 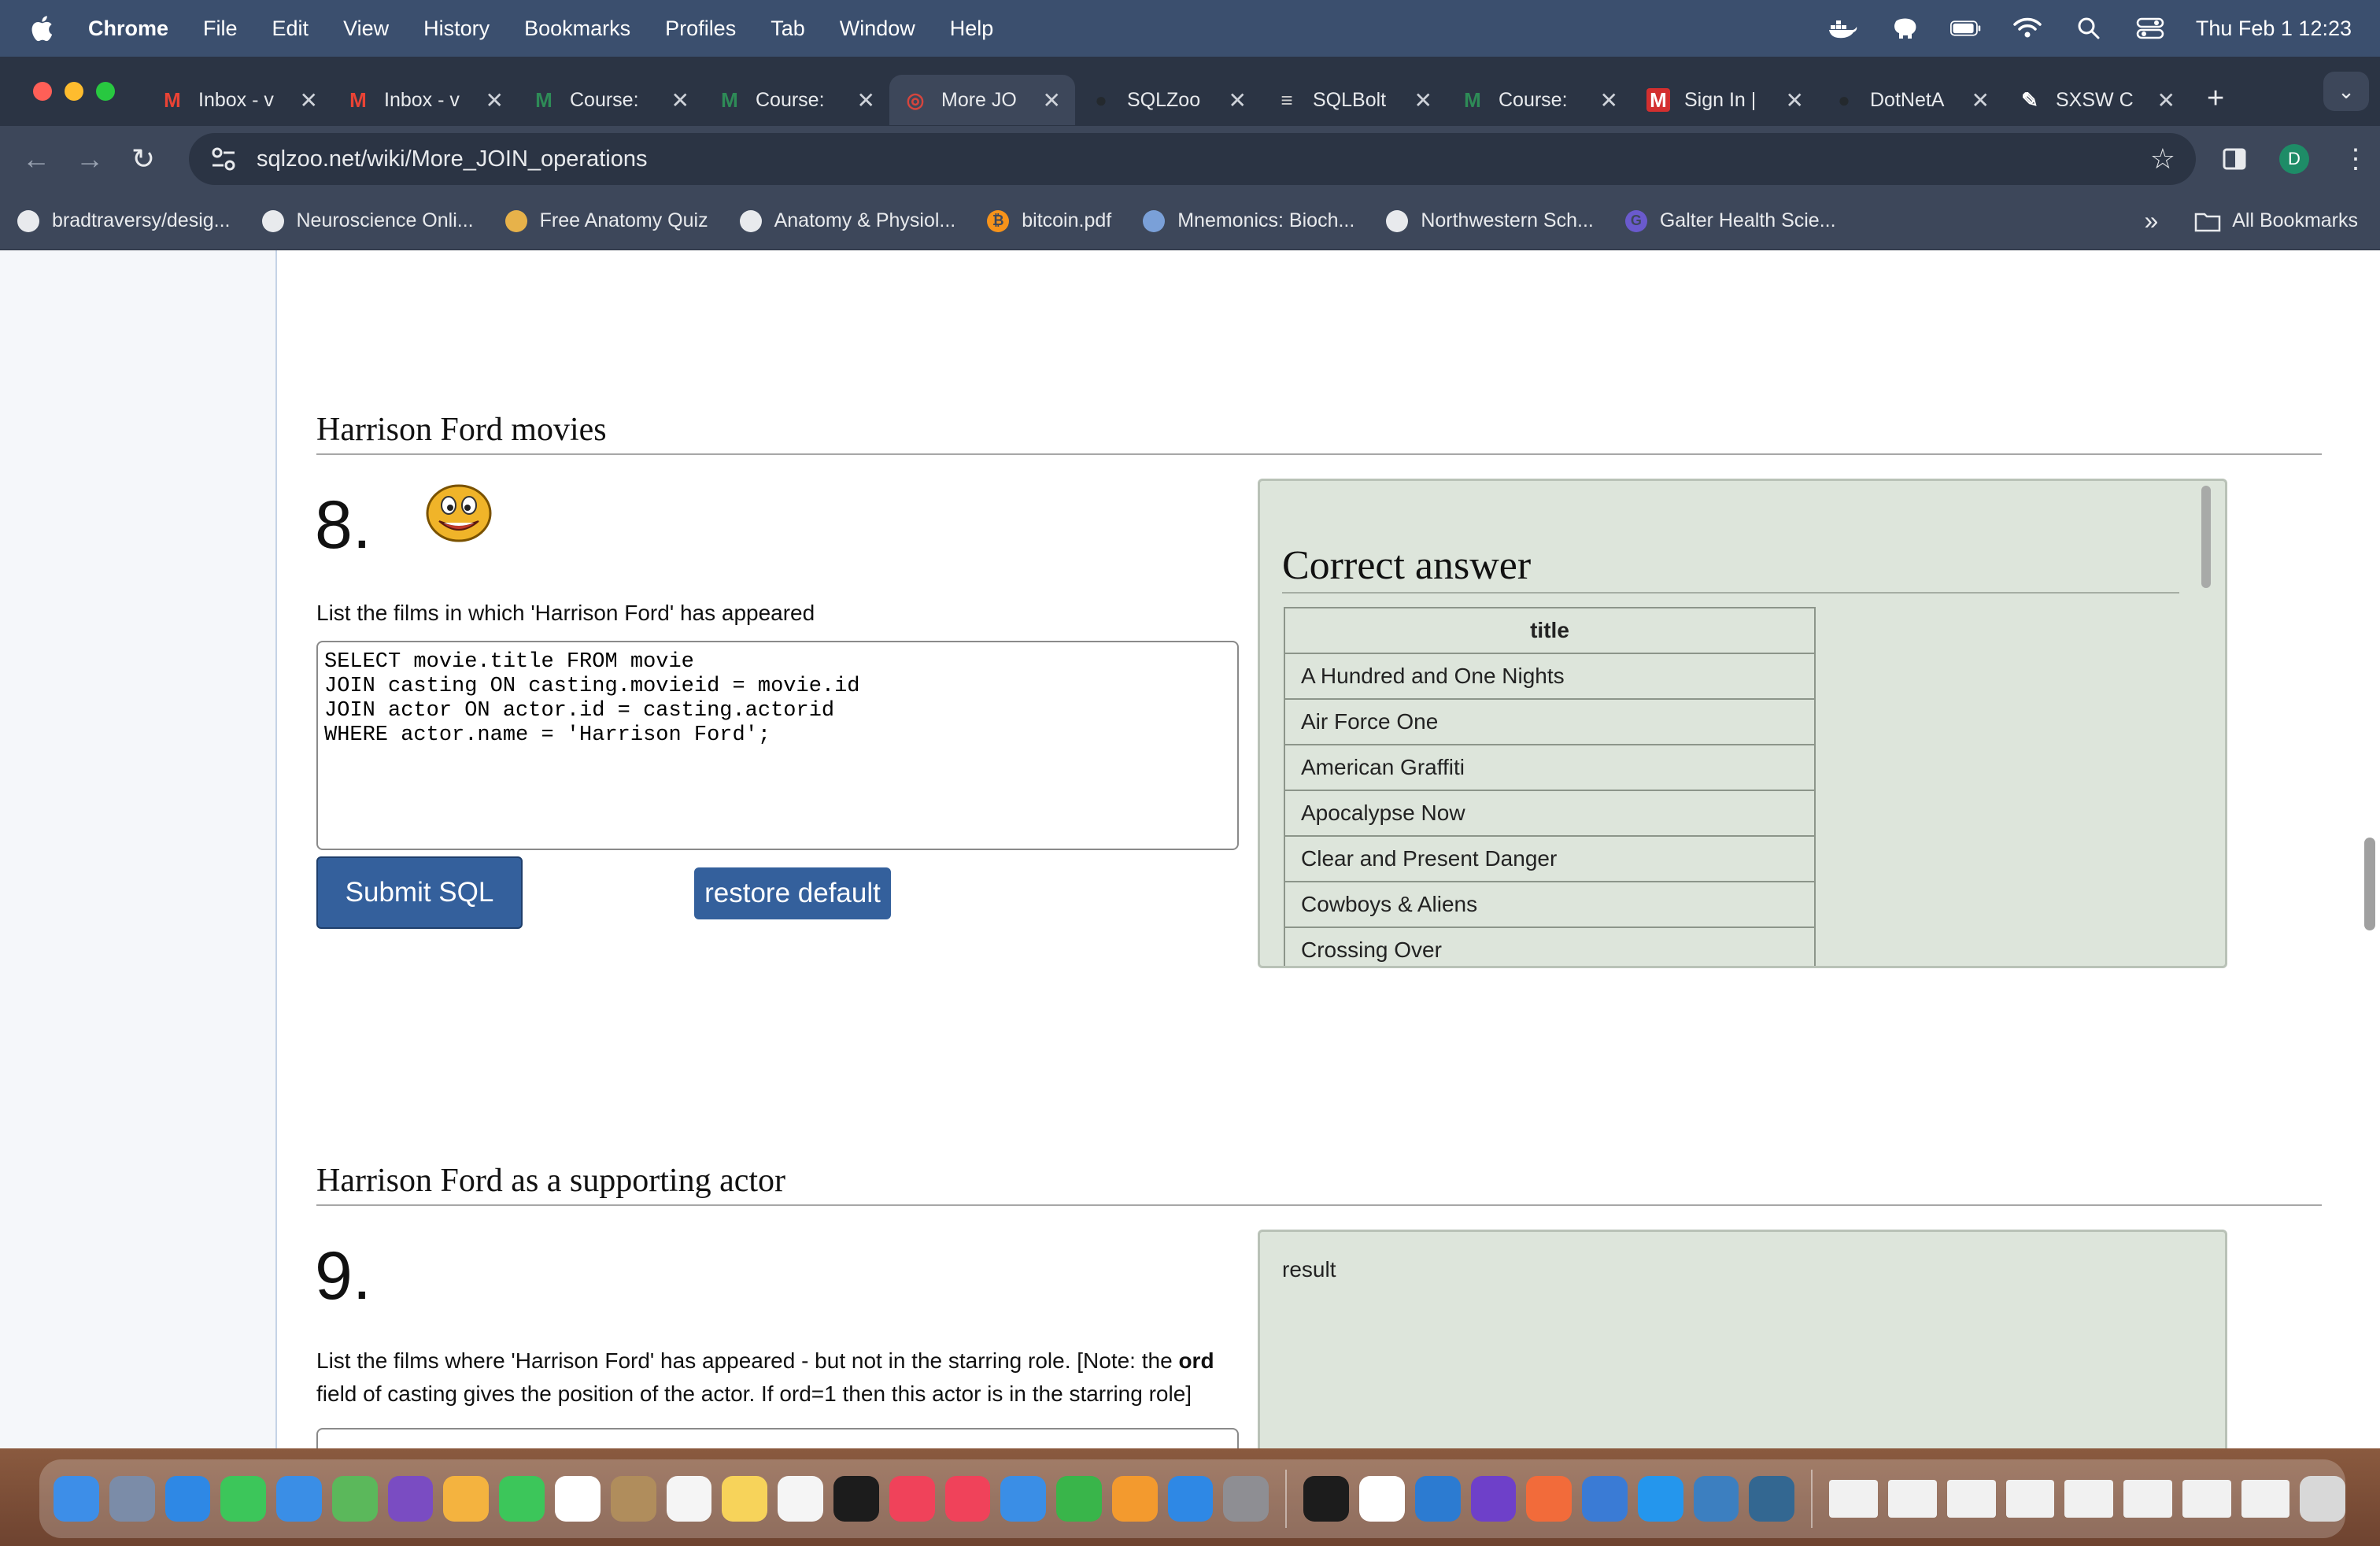 What do you see at coordinates (2274, 29) in the screenshot?
I see `menubar-clock: Thu Feb 1 12:23` at bounding box center [2274, 29].